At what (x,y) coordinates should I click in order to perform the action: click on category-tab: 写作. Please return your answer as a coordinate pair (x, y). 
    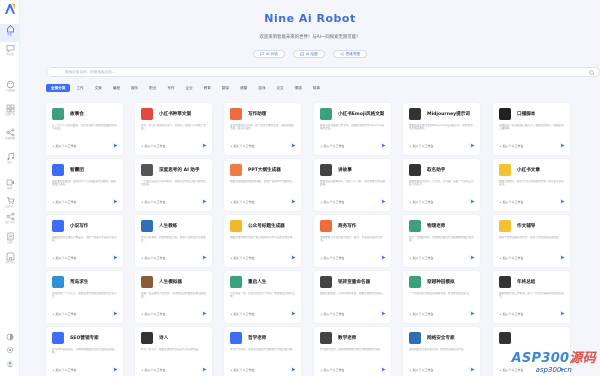
    Looking at the image, I should click on (170, 88).